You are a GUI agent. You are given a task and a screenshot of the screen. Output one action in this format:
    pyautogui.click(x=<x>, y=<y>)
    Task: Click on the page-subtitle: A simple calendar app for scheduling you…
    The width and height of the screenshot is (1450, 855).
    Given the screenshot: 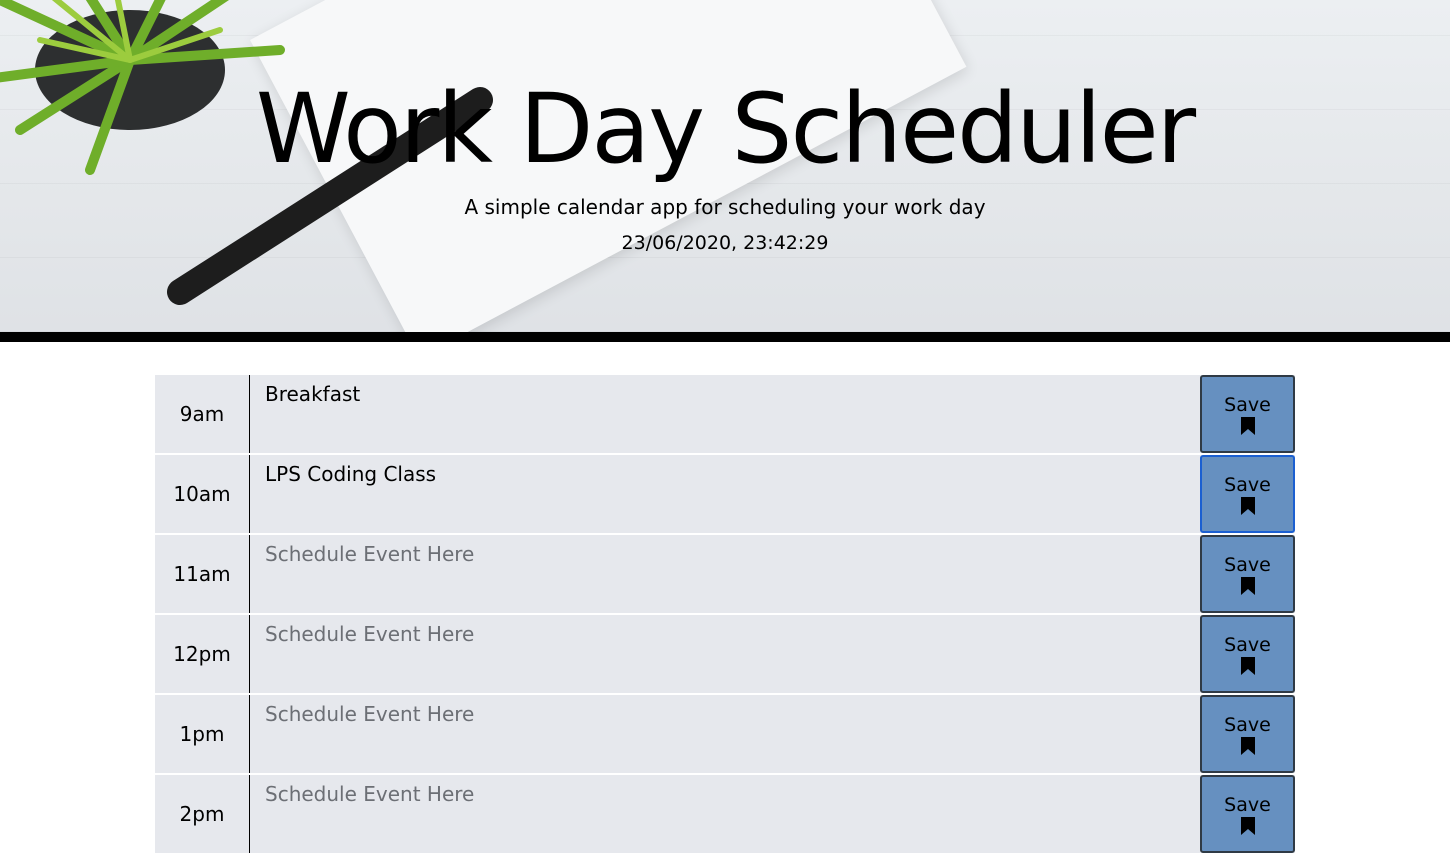 What is the action you would take?
    pyautogui.click(x=725, y=207)
    